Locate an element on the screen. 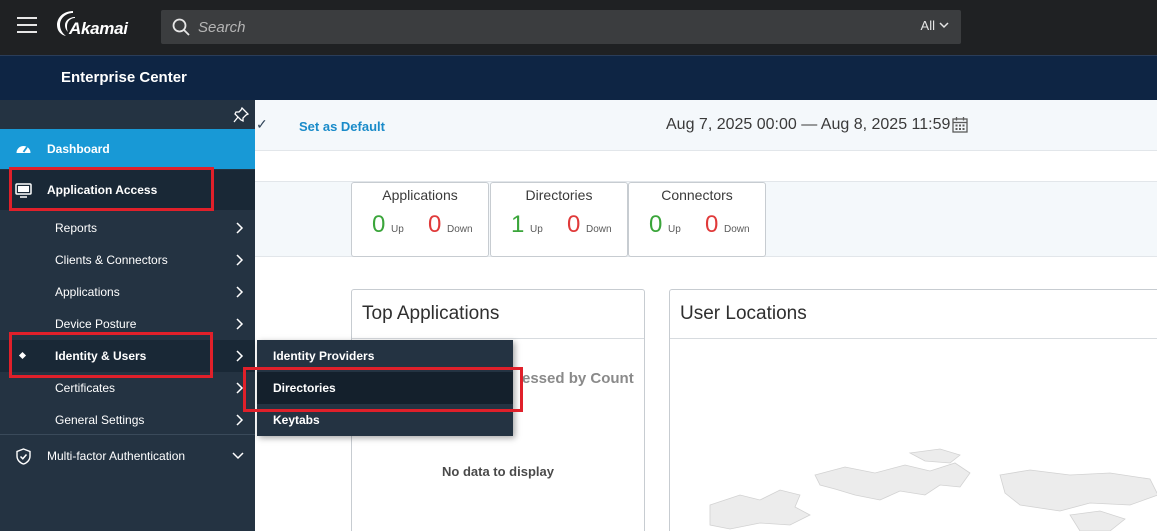 This screenshot has width=1157, height=531. stat-card-applications: Applications 0 Up 0 Down is located at coordinates (420, 219).